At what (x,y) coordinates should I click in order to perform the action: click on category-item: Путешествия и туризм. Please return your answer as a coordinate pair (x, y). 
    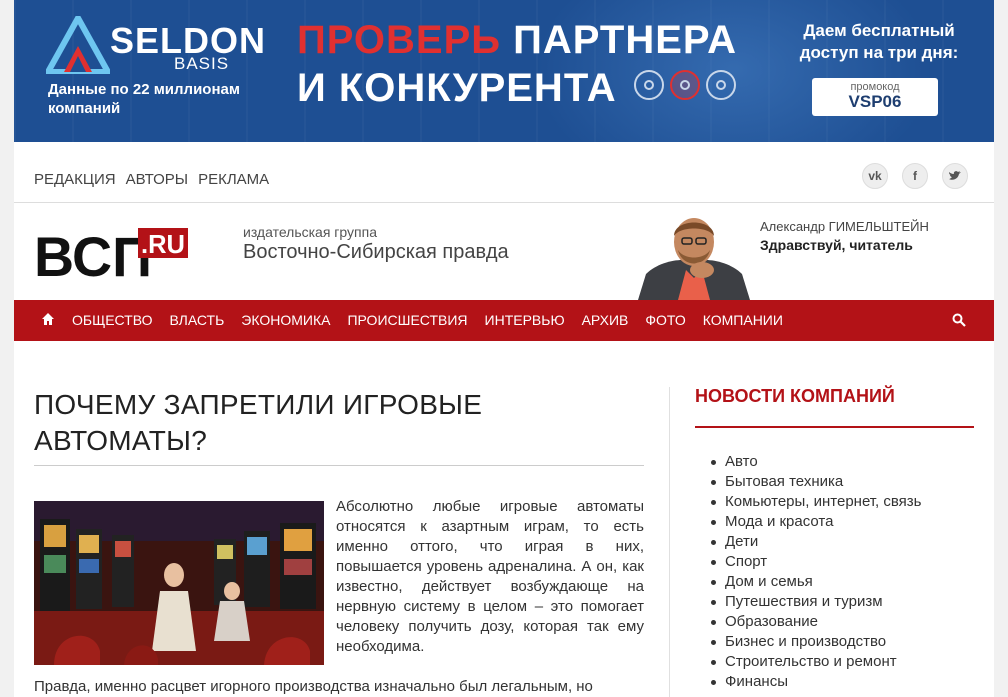
    Looking at the image, I should click on (816, 602).